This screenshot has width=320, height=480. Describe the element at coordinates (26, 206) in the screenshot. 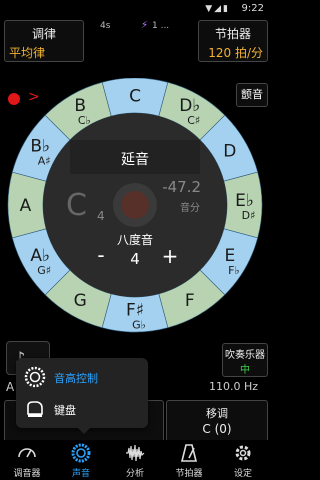

I see `note-label: A` at that location.